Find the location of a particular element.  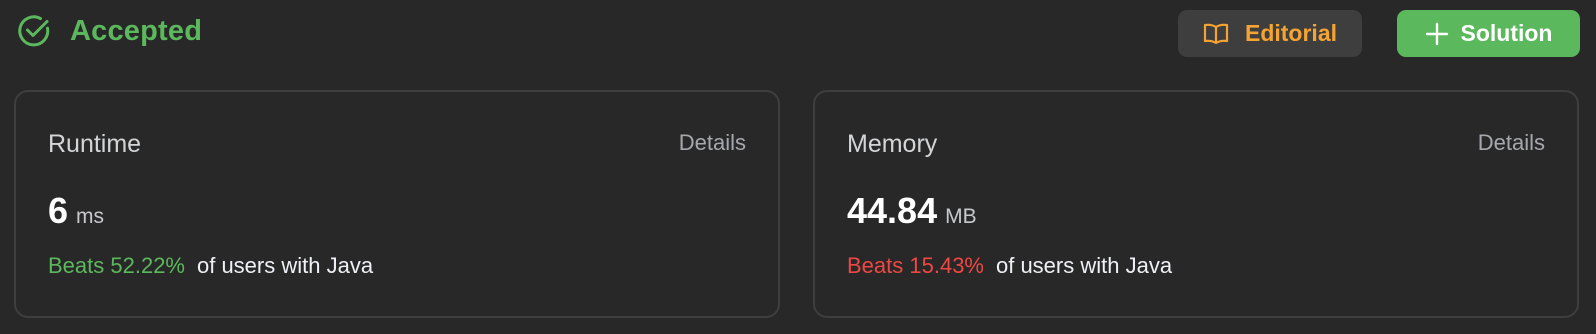

memory-details-link: Details is located at coordinates (1511, 143).